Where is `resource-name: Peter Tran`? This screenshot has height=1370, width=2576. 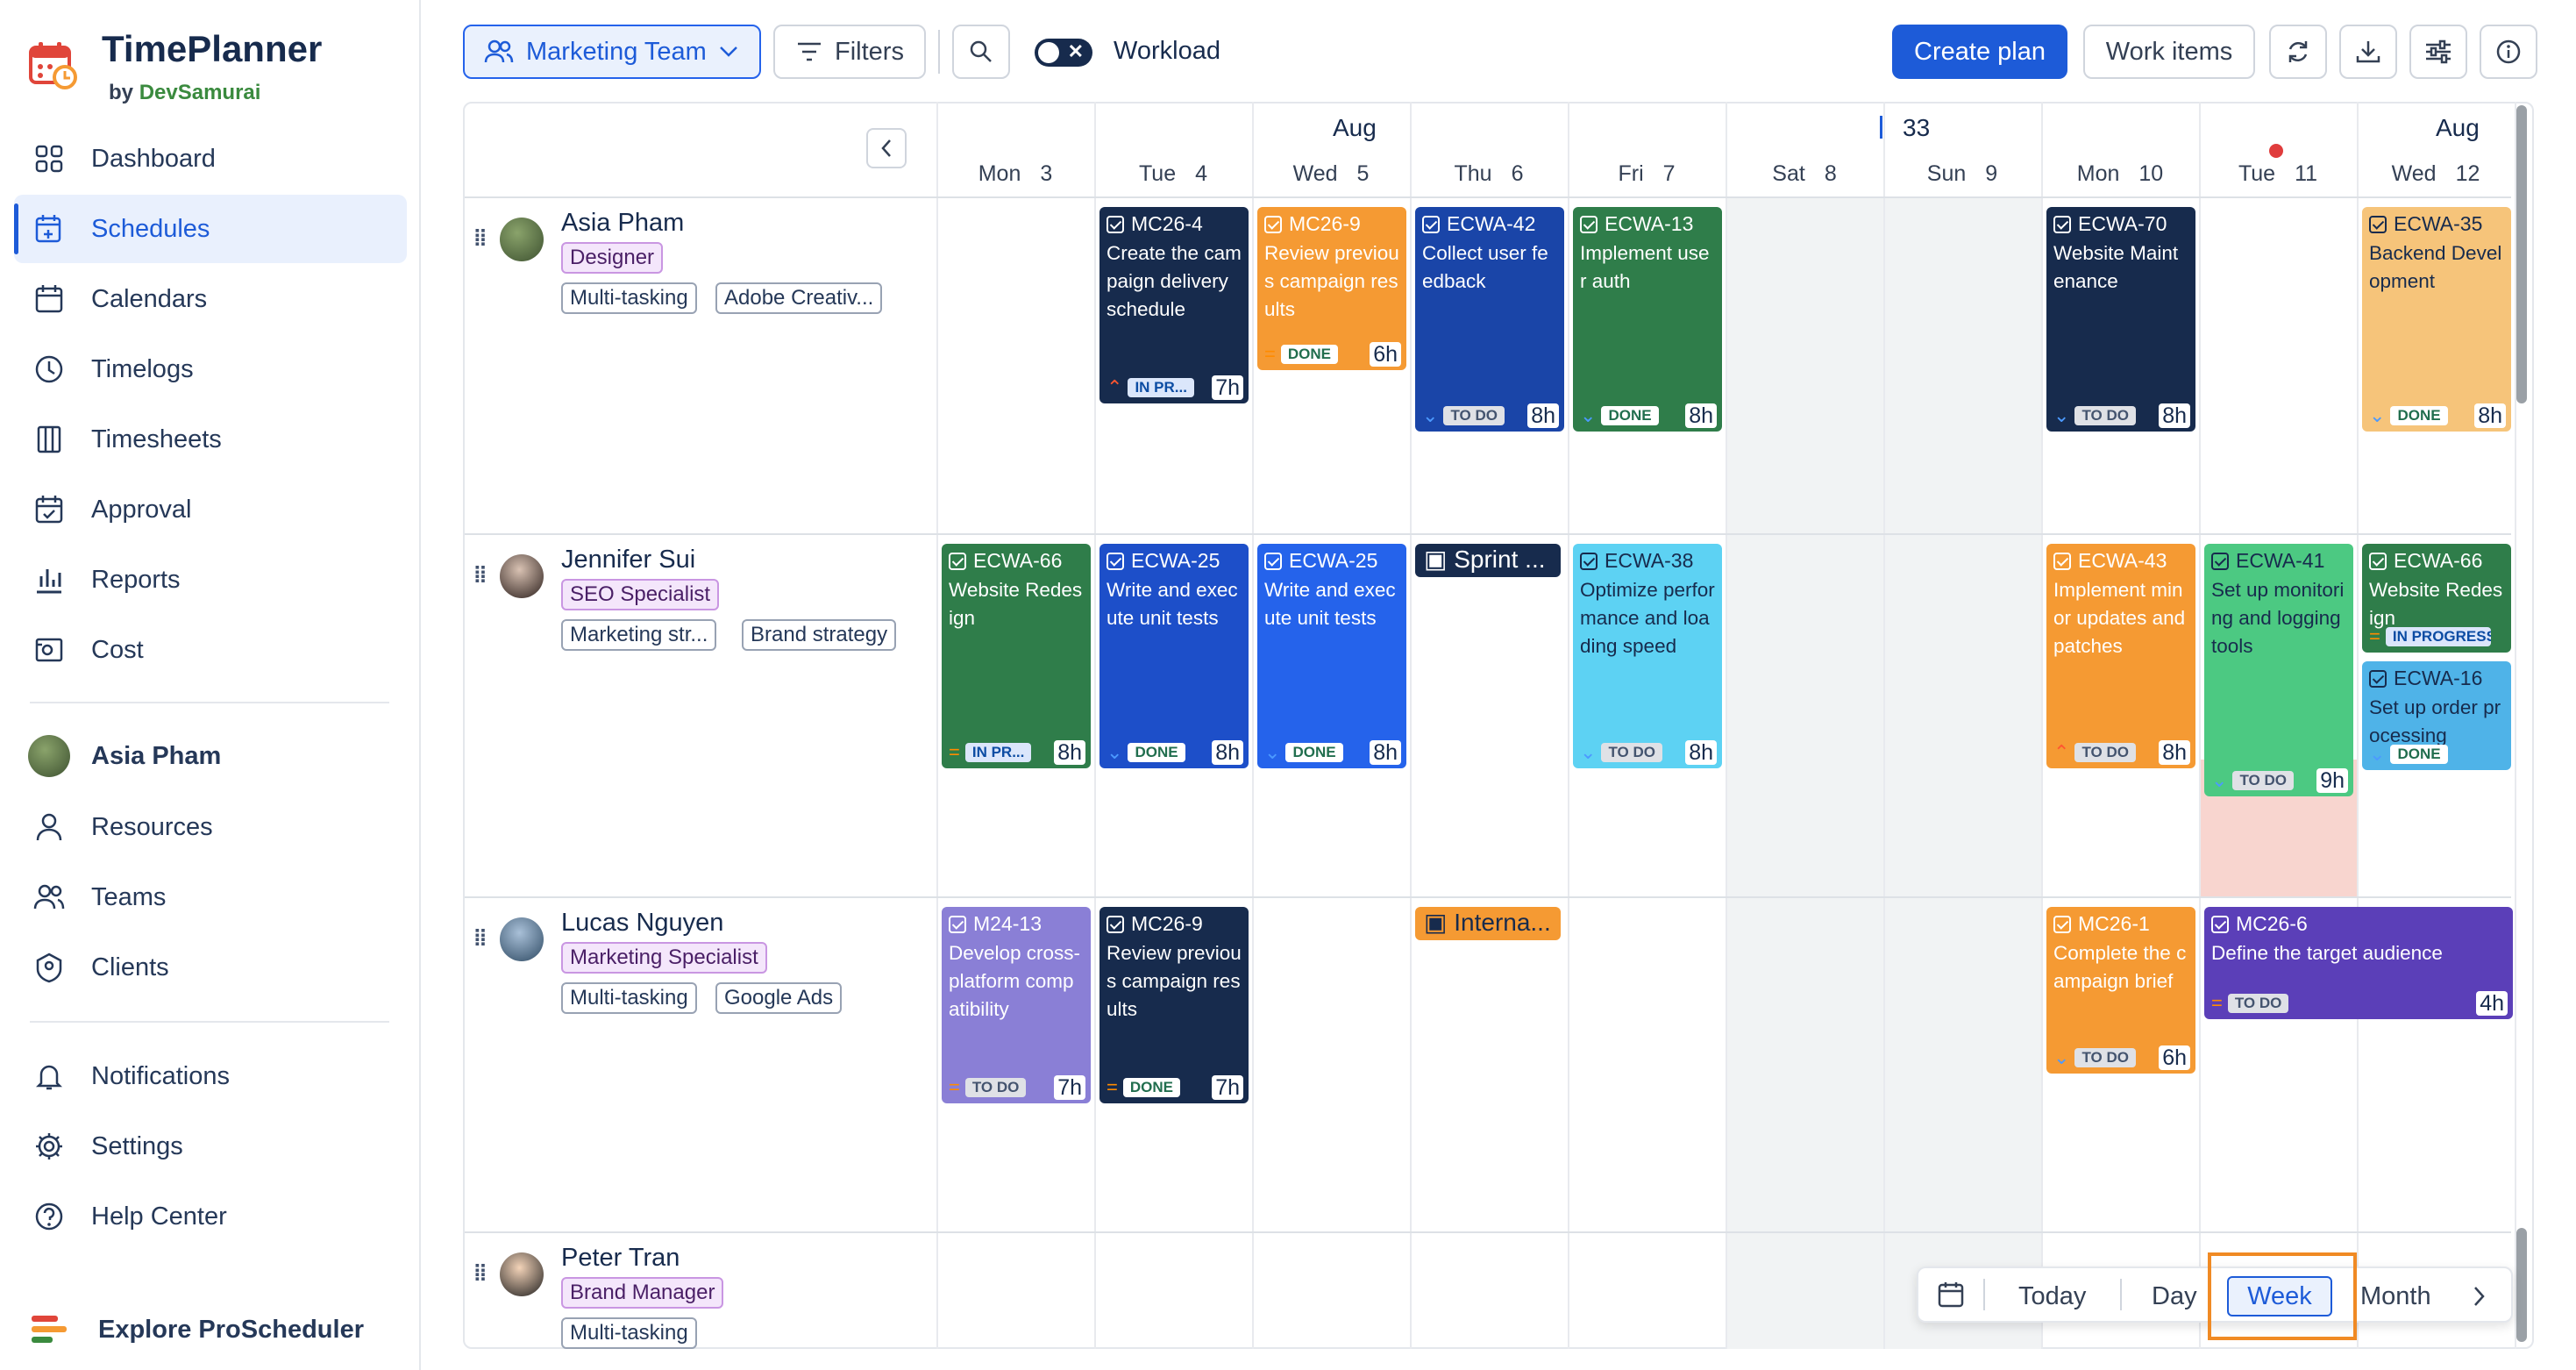
resource-name: Peter Tran is located at coordinates (620, 1259).